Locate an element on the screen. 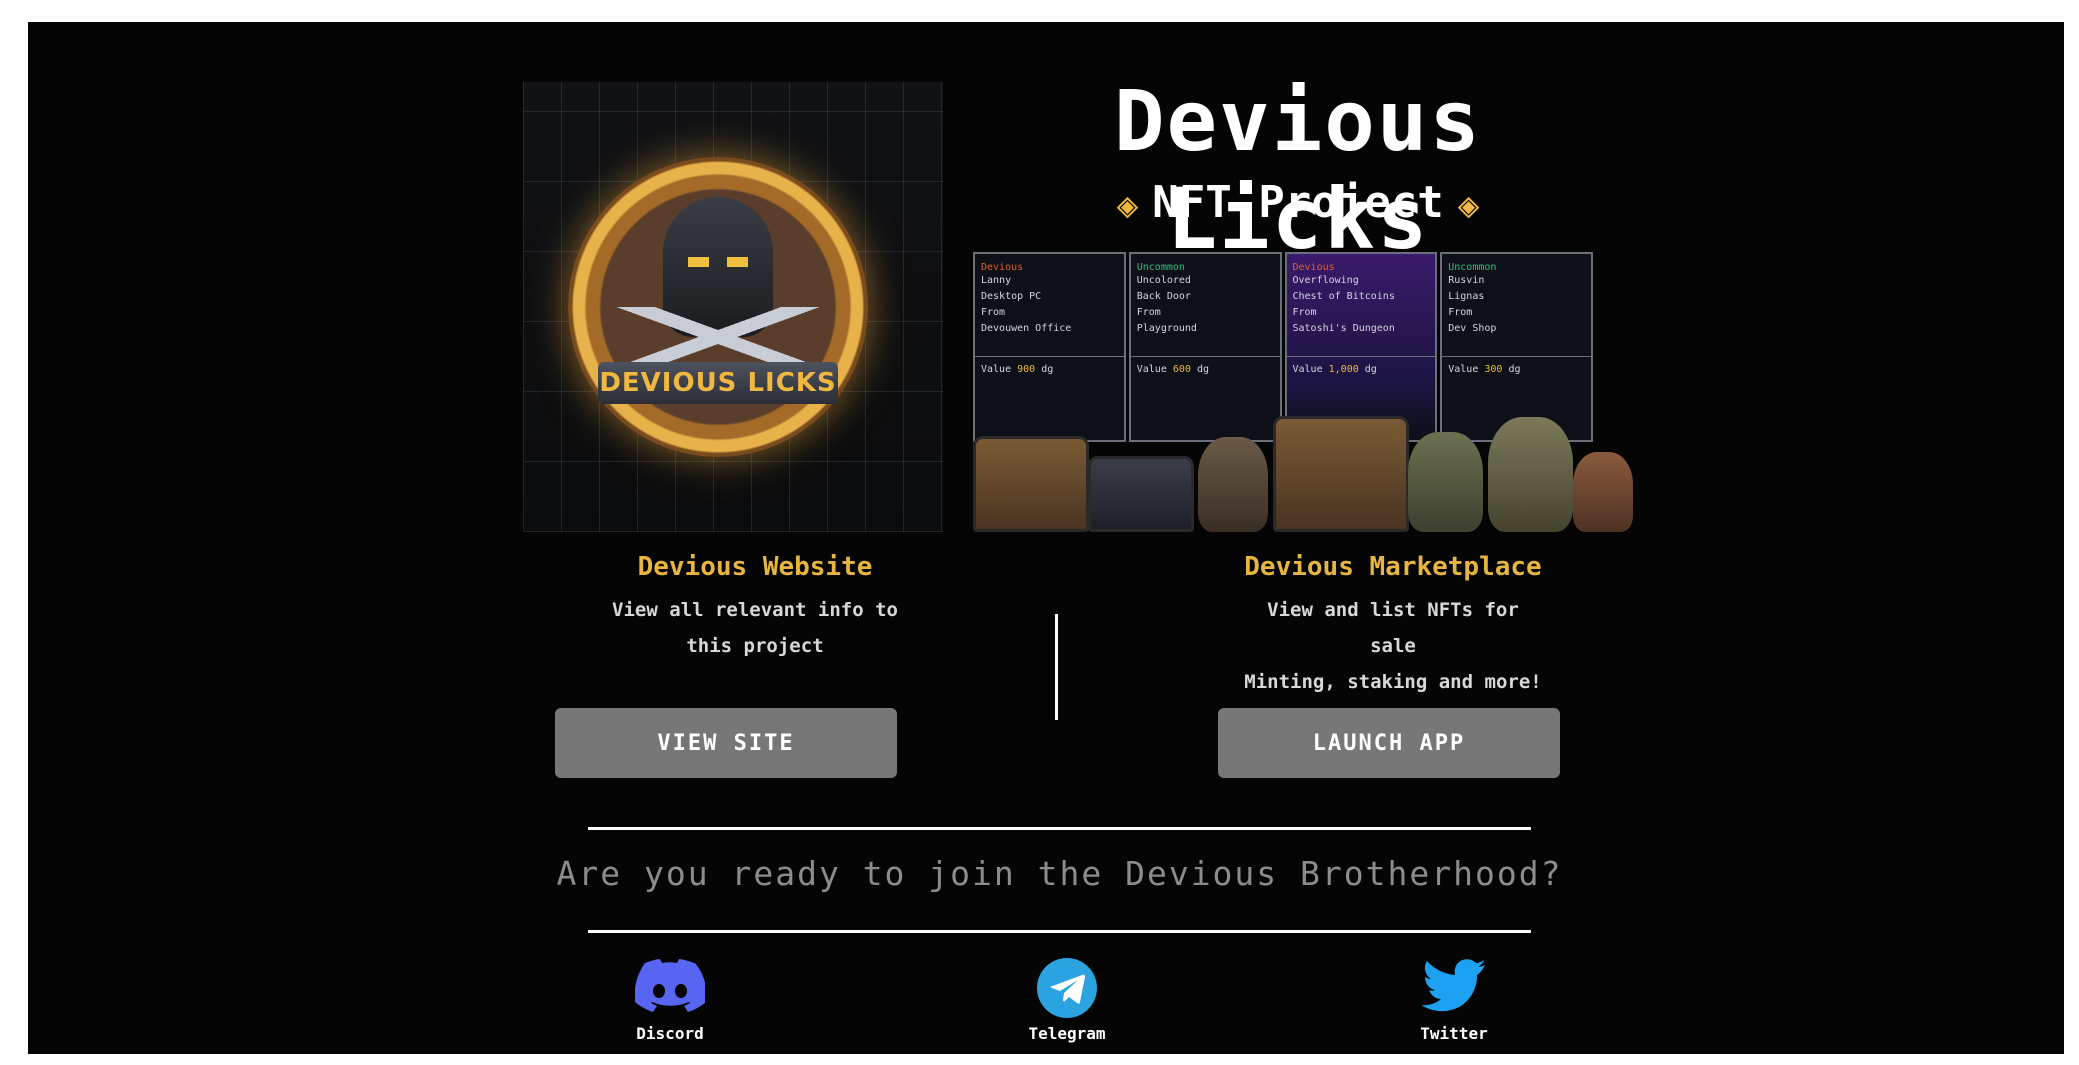 This screenshot has height=1065, width=2079. card-line: Devouwen Office is located at coordinates (1026, 328).